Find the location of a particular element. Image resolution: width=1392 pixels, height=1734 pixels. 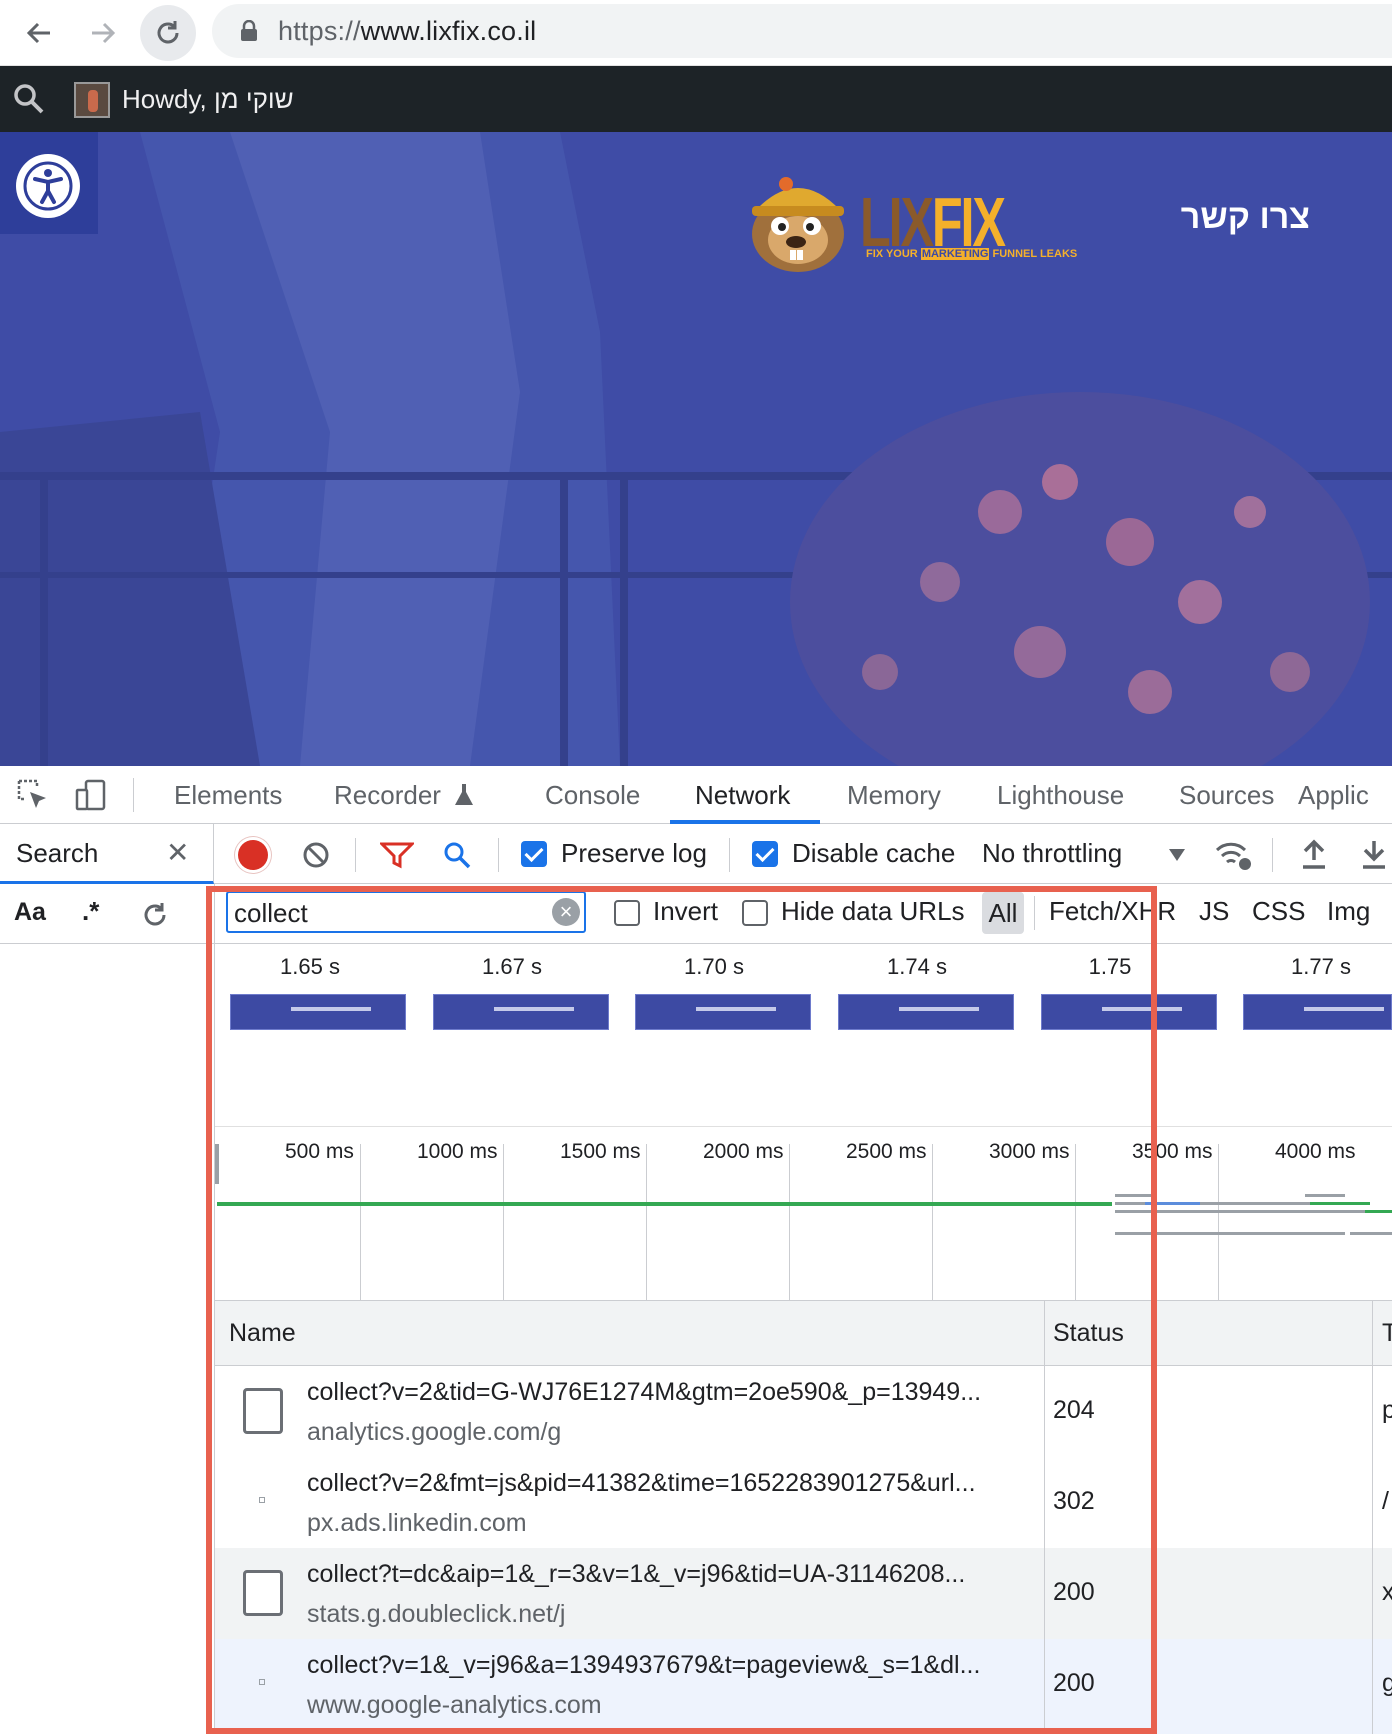

back-arrow-icon is located at coordinates (39, 33).